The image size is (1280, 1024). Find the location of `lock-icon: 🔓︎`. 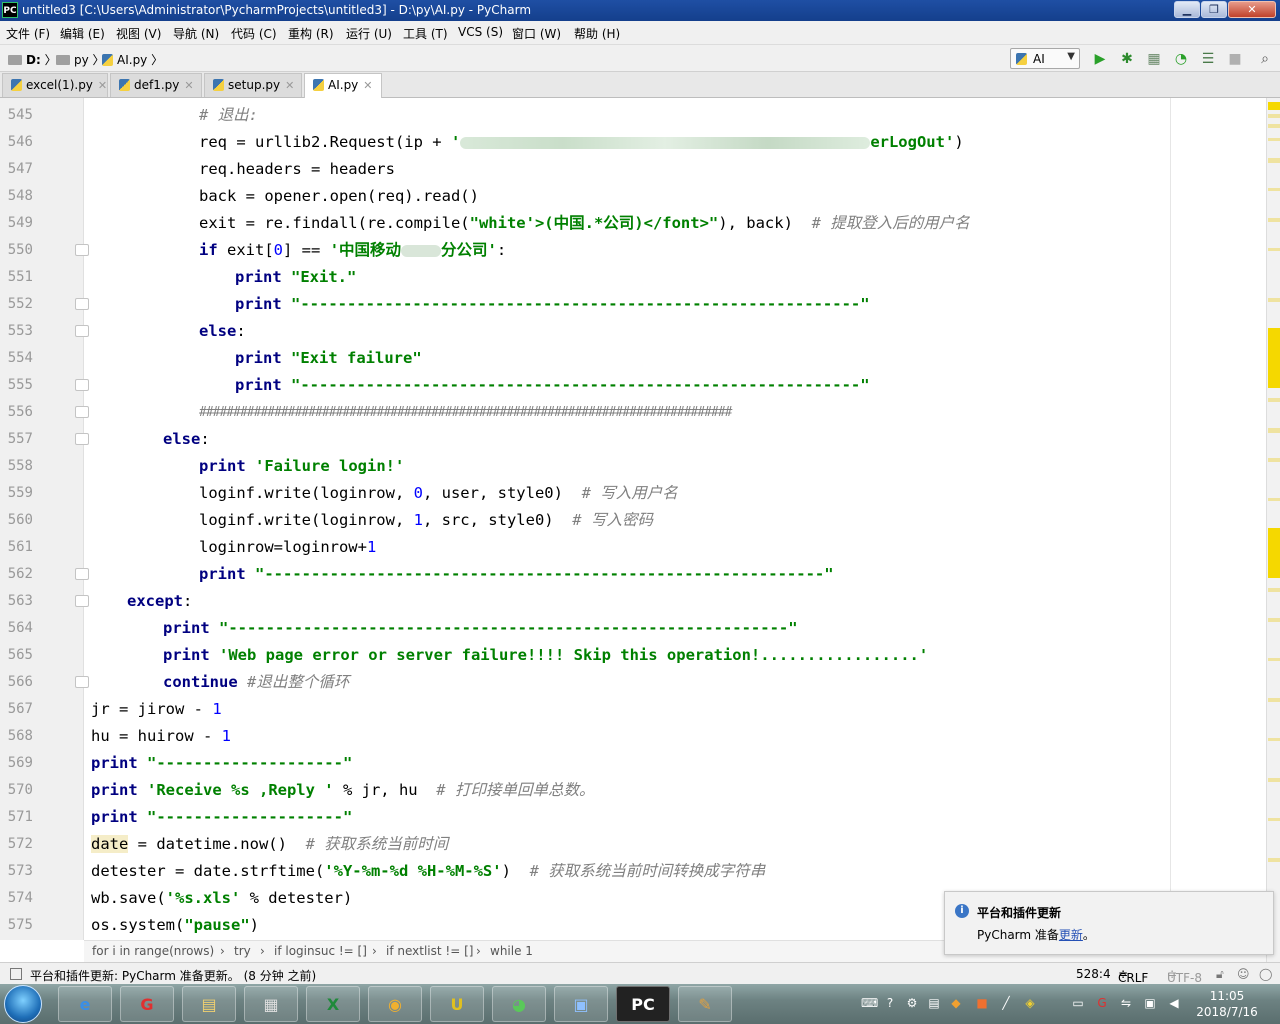

lock-icon: 🔓︎ is located at coordinates (1220, 974).